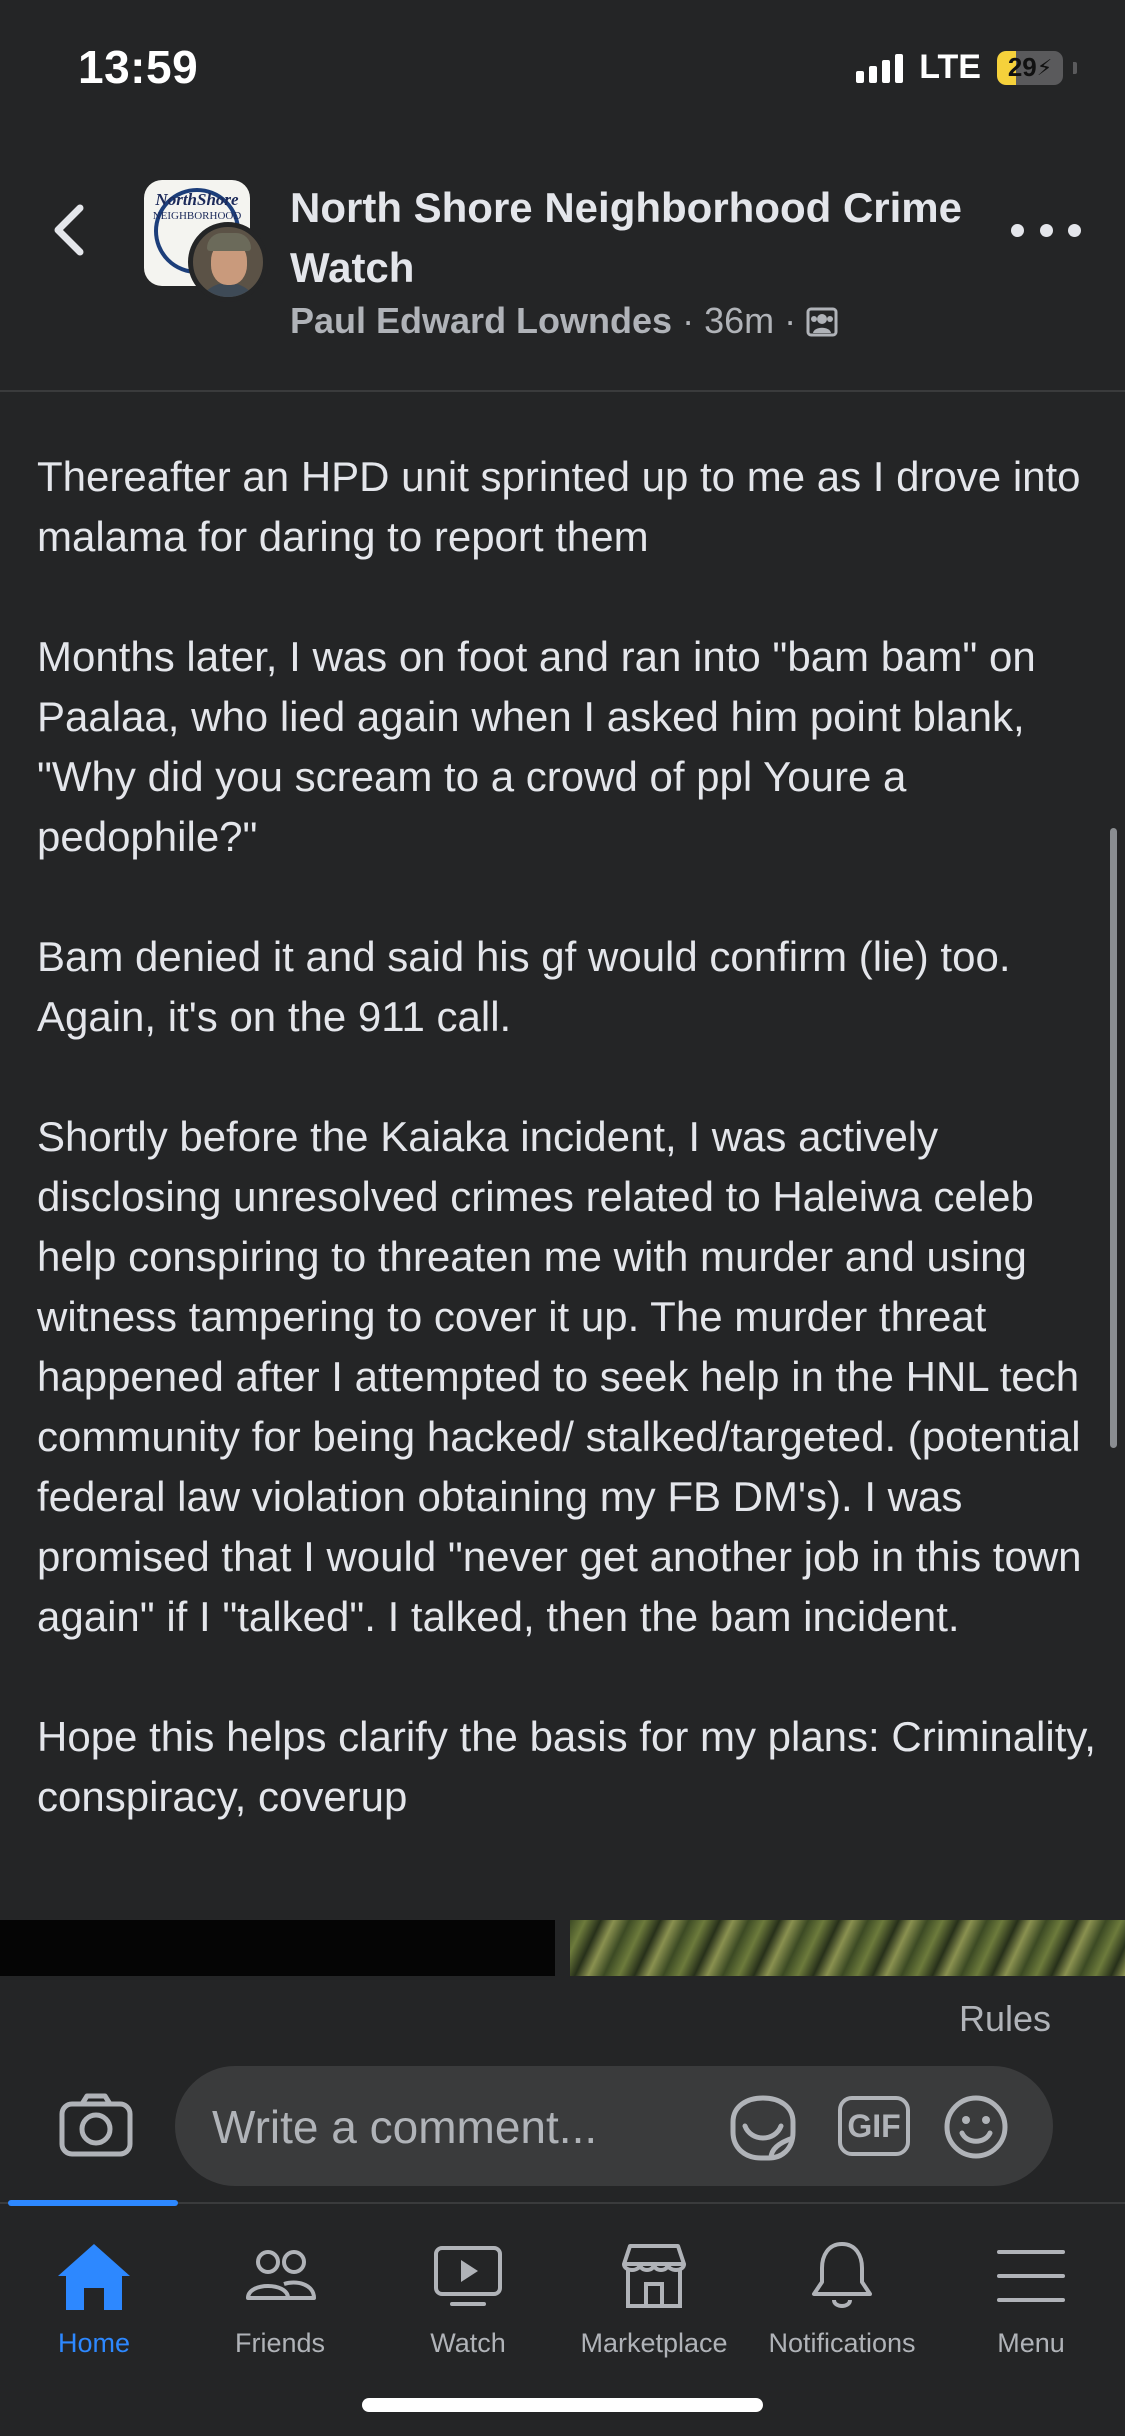 The image size is (1125, 2436). I want to click on more-options-button, so click(1046, 230).